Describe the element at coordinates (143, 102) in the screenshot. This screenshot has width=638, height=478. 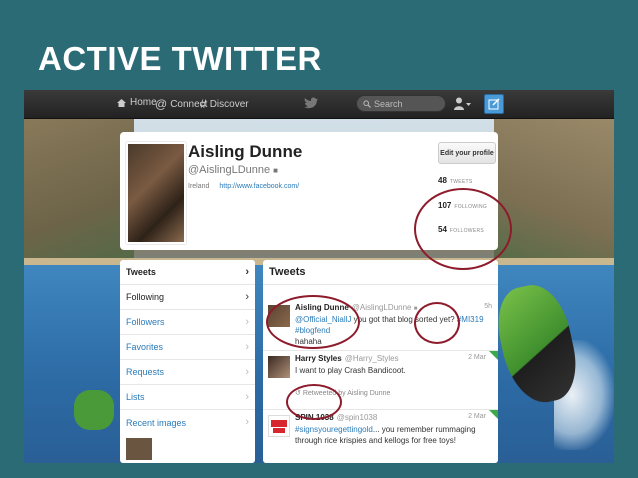
I see `nav-home-label: Home` at that location.